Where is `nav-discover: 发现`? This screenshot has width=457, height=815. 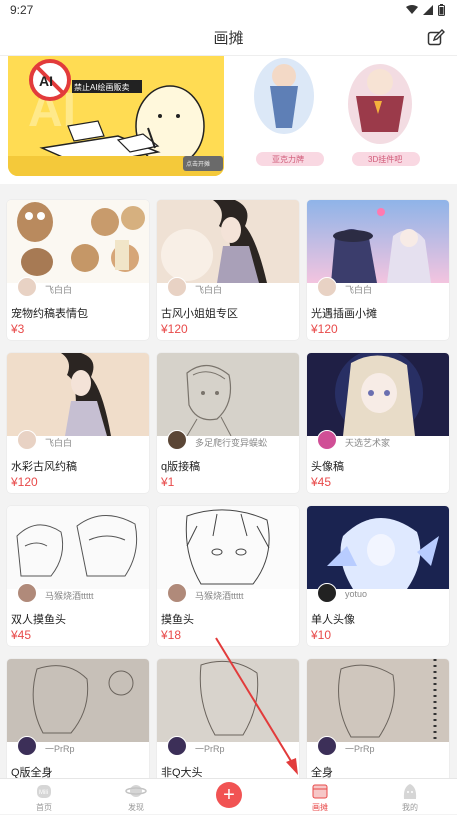 nav-discover: 发现 is located at coordinates (136, 798).